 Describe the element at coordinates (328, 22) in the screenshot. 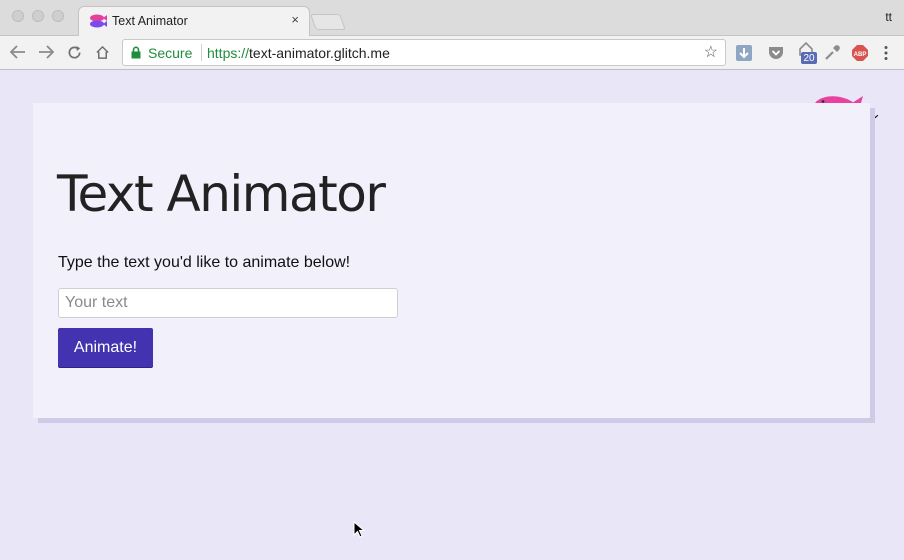

I see `new-tab-button` at that location.